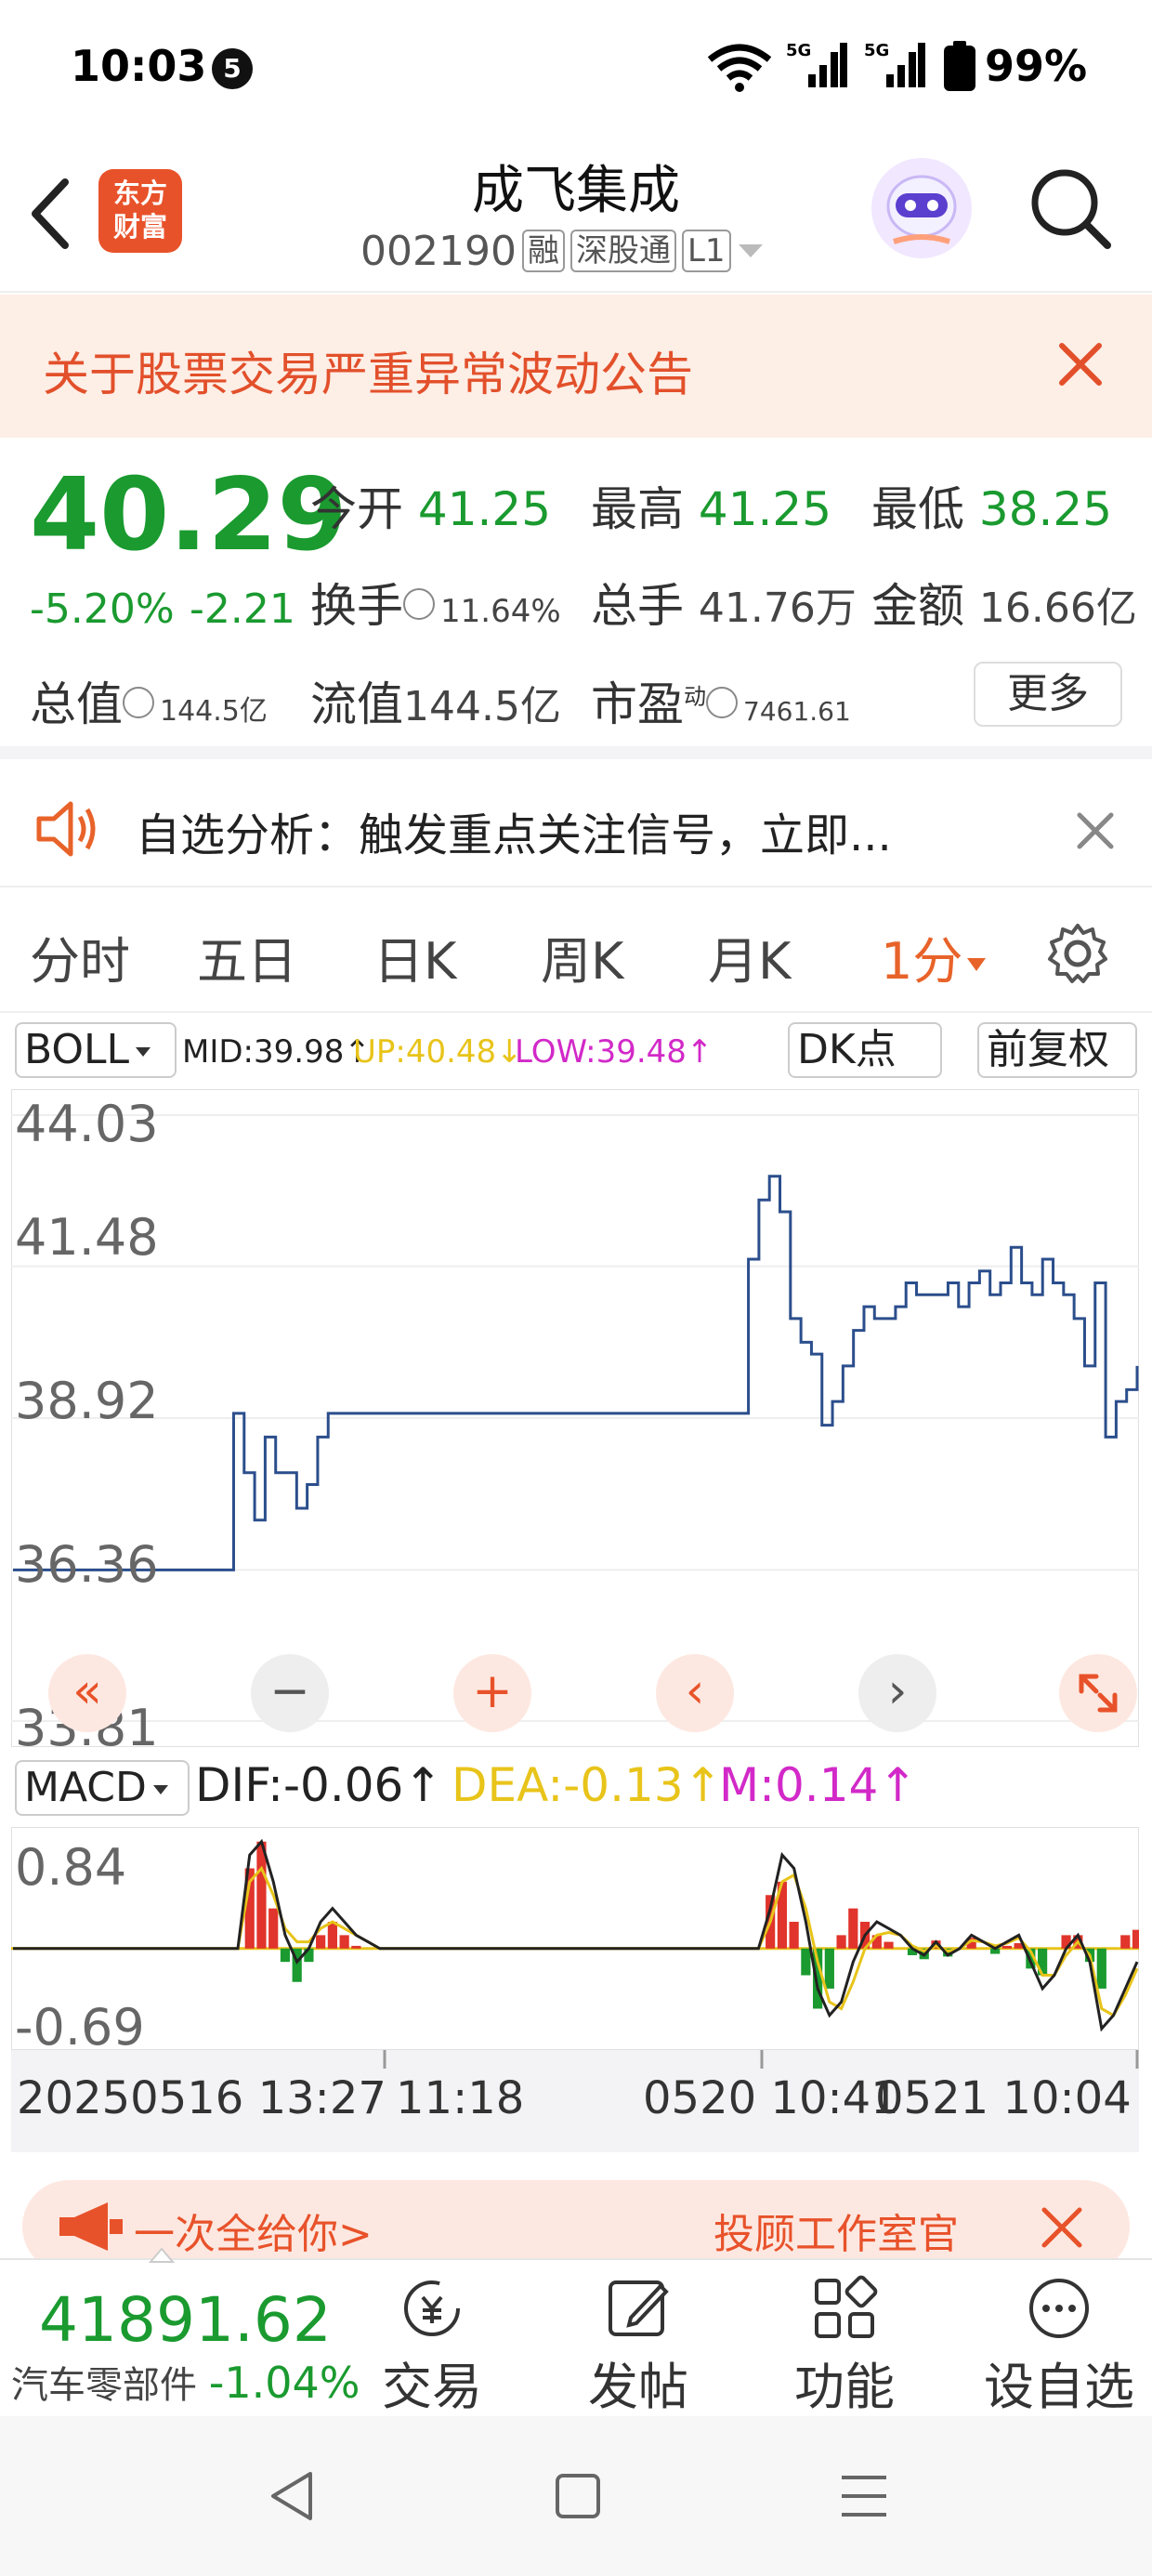  What do you see at coordinates (1057, 608) in the screenshot?
I see `amount-value: 16.66亿` at bounding box center [1057, 608].